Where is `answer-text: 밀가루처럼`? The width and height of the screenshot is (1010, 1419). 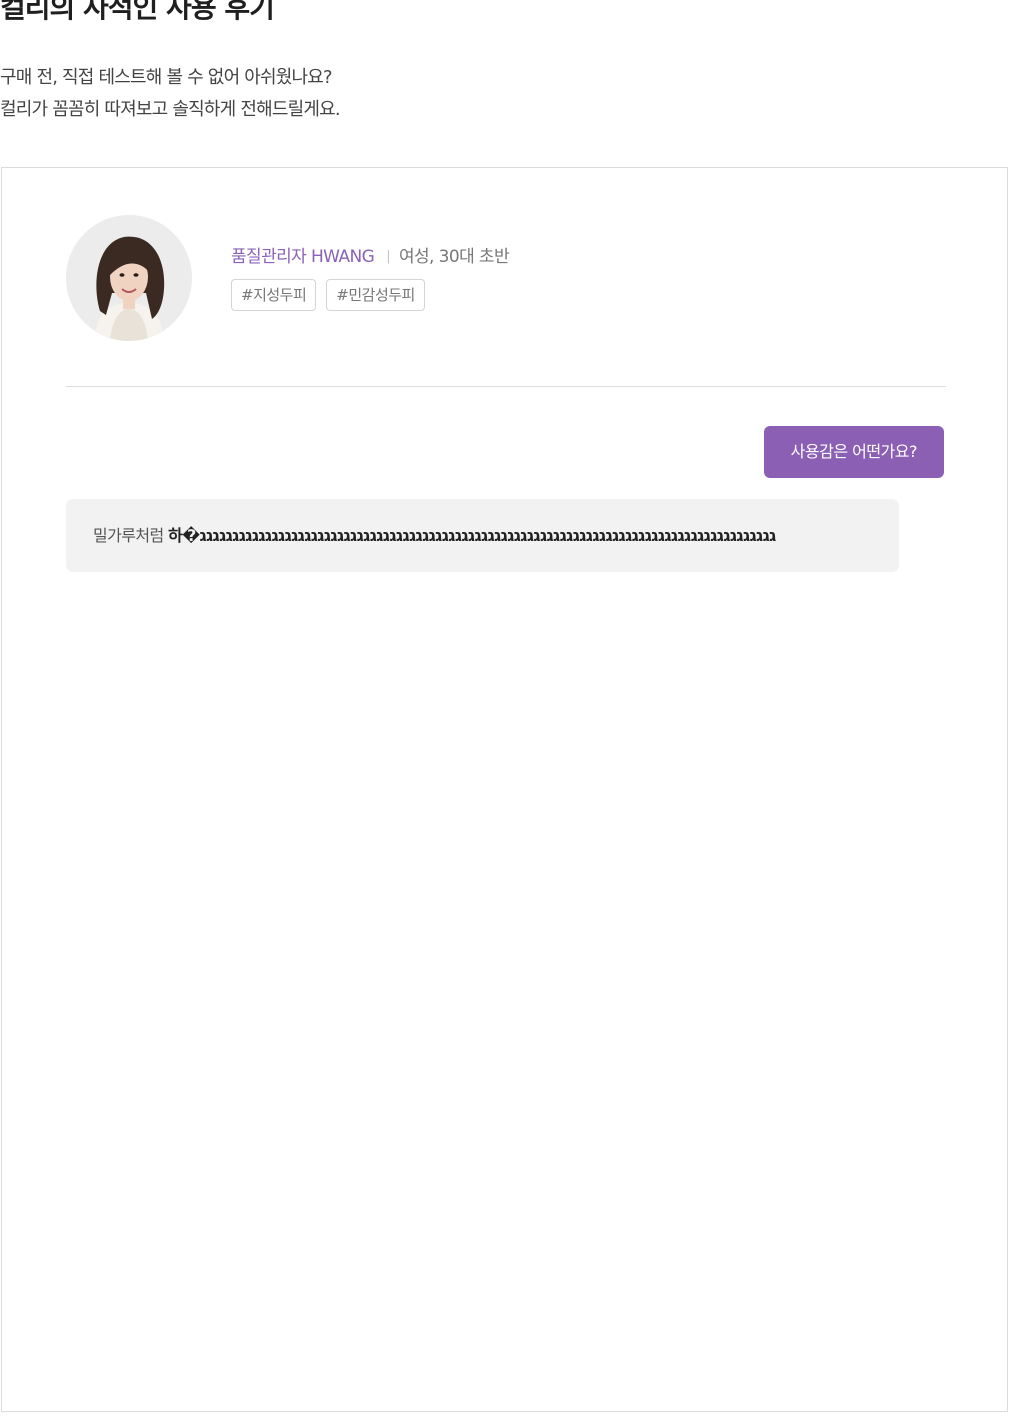
answer-text: 밀가루처럼 is located at coordinates (131, 535).